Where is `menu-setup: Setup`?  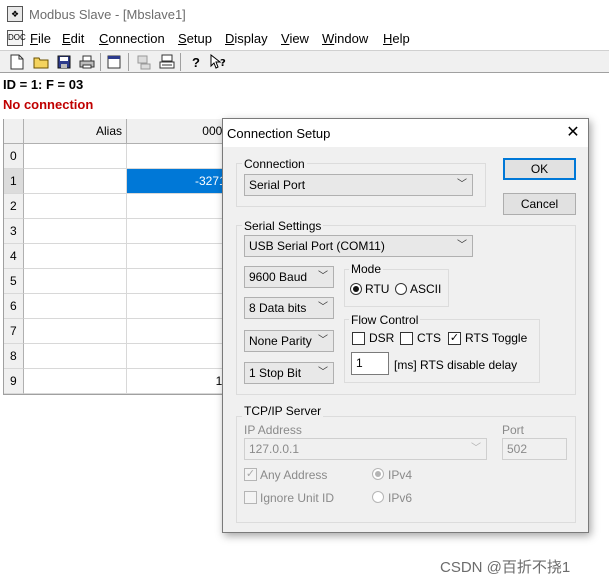 menu-setup: Setup is located at coordinates (195, 38).